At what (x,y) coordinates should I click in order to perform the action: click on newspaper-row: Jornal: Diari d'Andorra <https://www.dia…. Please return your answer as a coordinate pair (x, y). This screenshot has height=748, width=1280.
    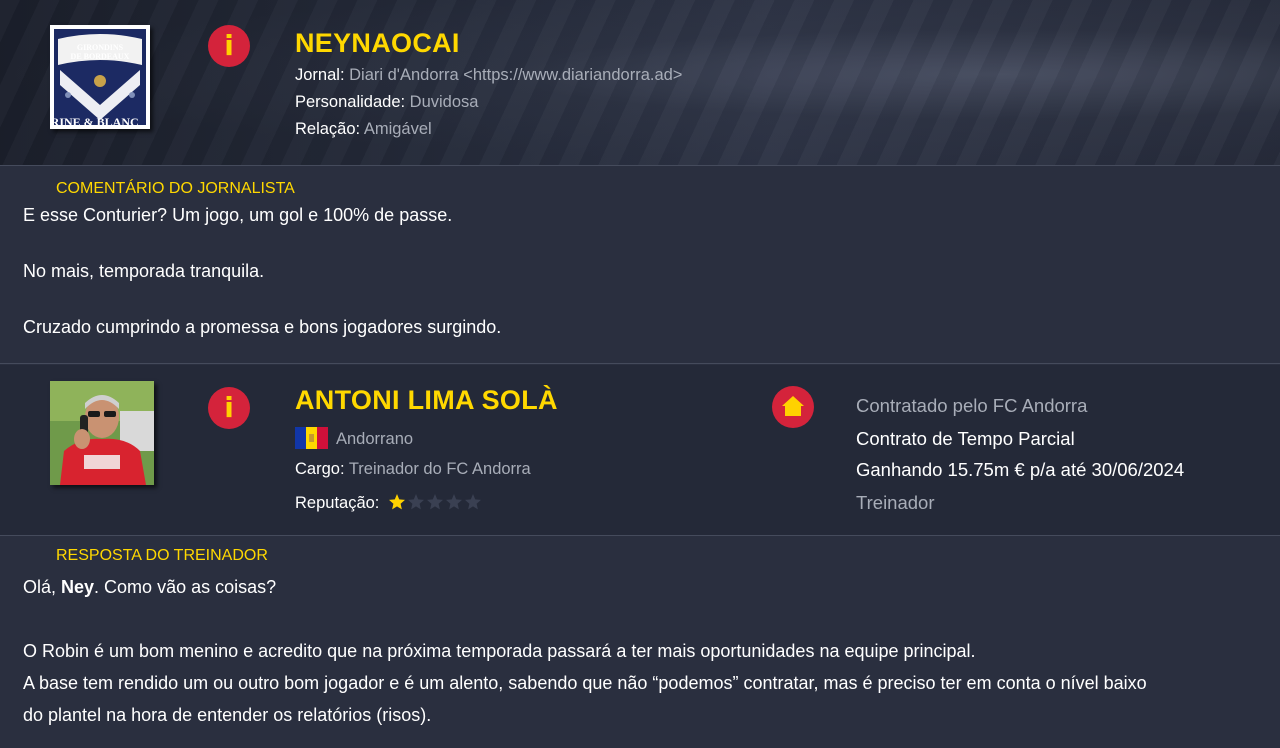
    Looking at the image, I should click on (488, 75).